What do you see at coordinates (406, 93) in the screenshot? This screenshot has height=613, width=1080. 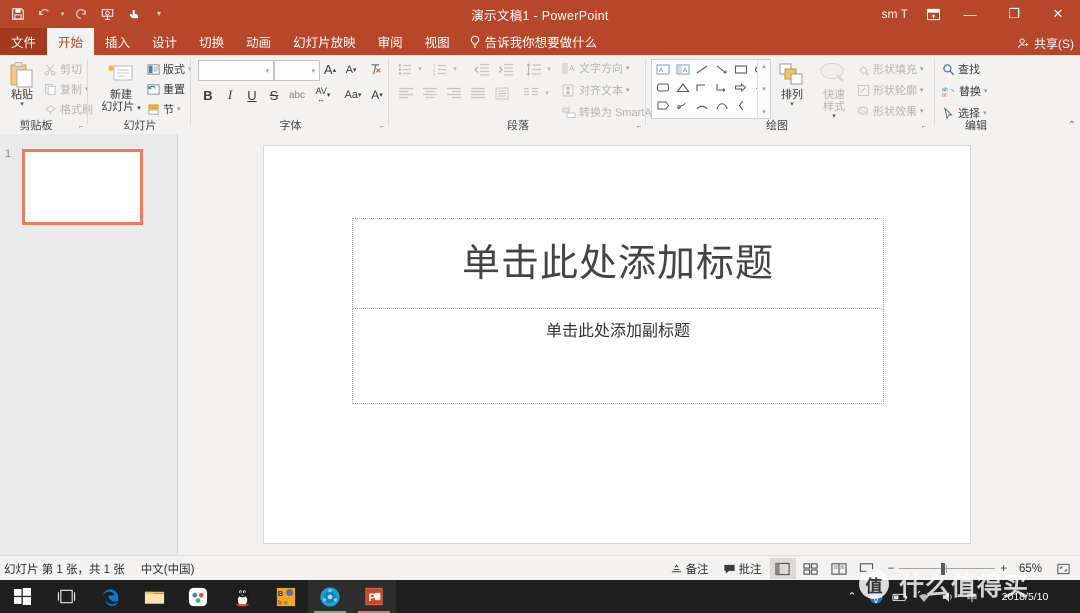 I see `align-left-button` at bounding box center [406, 93].